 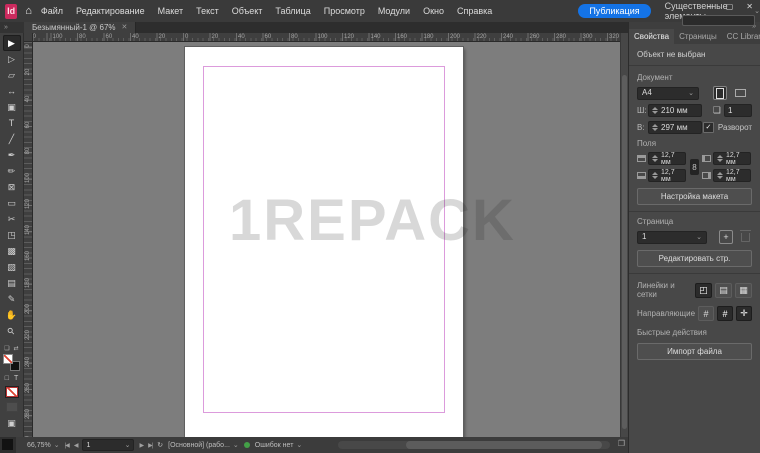 What do you see at coordinates (504, 445) in the screenshot?
I see `horizontal-scrollbar-thumb` at bounding box center [504, 445].